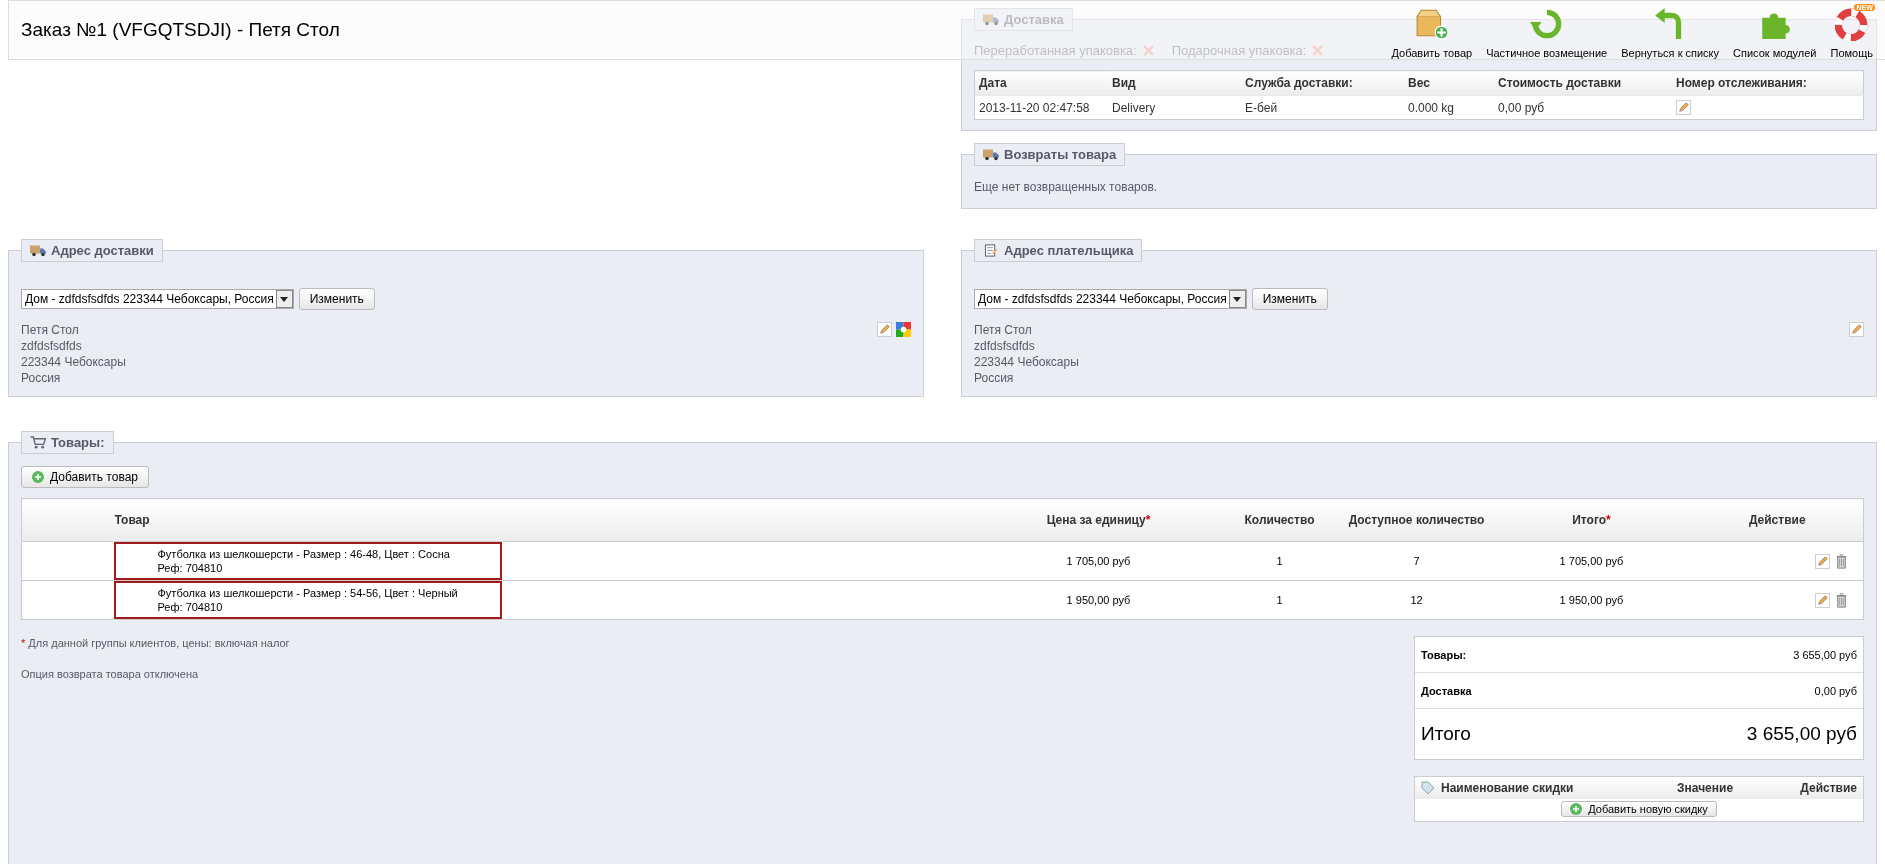  What do you see at coordinates (1583, 107) in the screenshot?
I see `table-cell: 0,00 руб` at bounding box center [1583, 107].